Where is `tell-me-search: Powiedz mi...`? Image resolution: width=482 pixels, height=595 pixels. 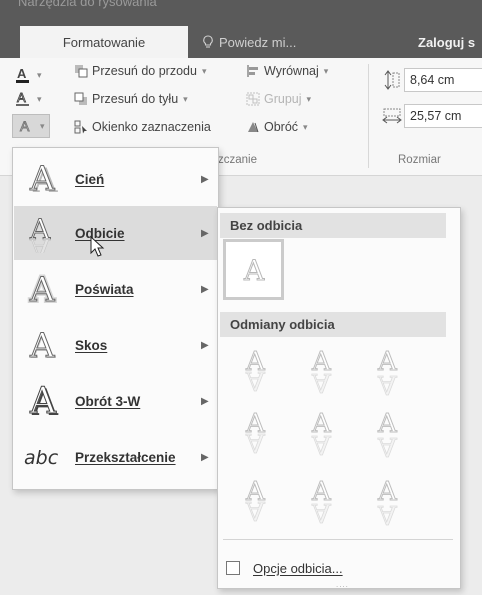 tell-me-search: Powiedz mi... is located at coordinates (249, 42).